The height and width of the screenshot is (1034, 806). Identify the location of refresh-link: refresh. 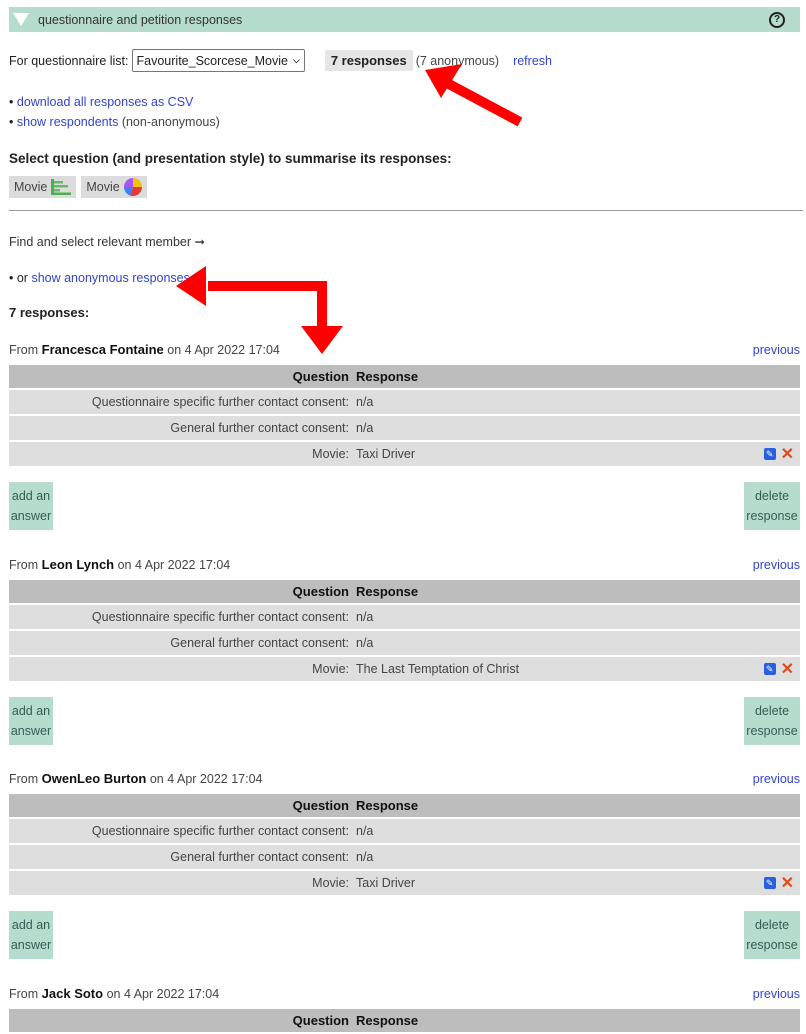
(532, 61).